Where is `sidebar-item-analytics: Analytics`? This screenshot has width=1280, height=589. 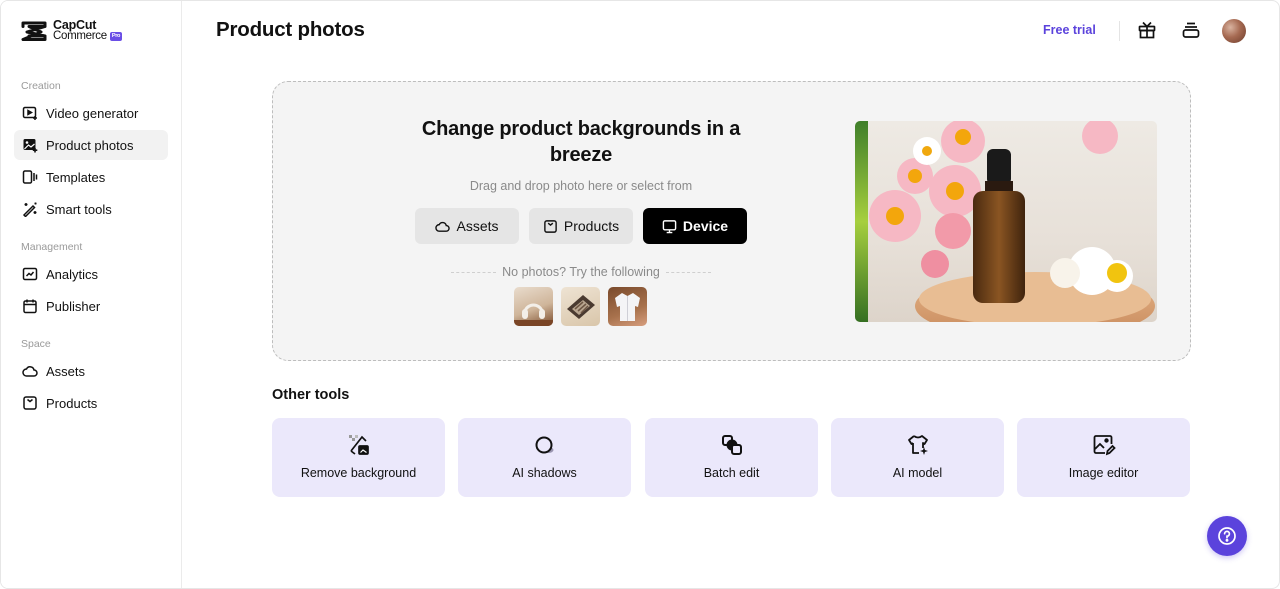
sidebar-item-analytics: Analytics is located at coordinates (91, 274).